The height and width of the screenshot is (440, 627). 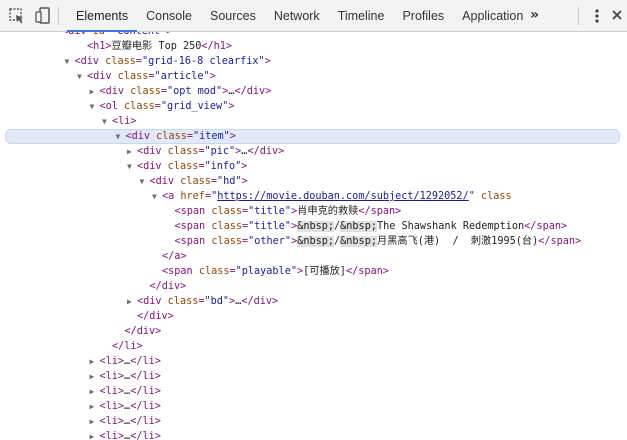 I want to click on dom-node-line: ▼ <li>, so click(x=313, y=121).